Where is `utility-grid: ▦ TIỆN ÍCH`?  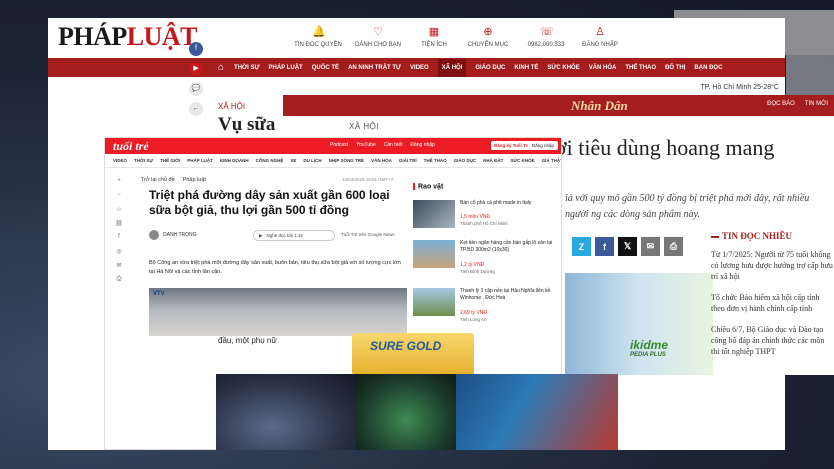
utility-grid: ▦ TIỆN ÍCH is located at coordinates (434, 37).